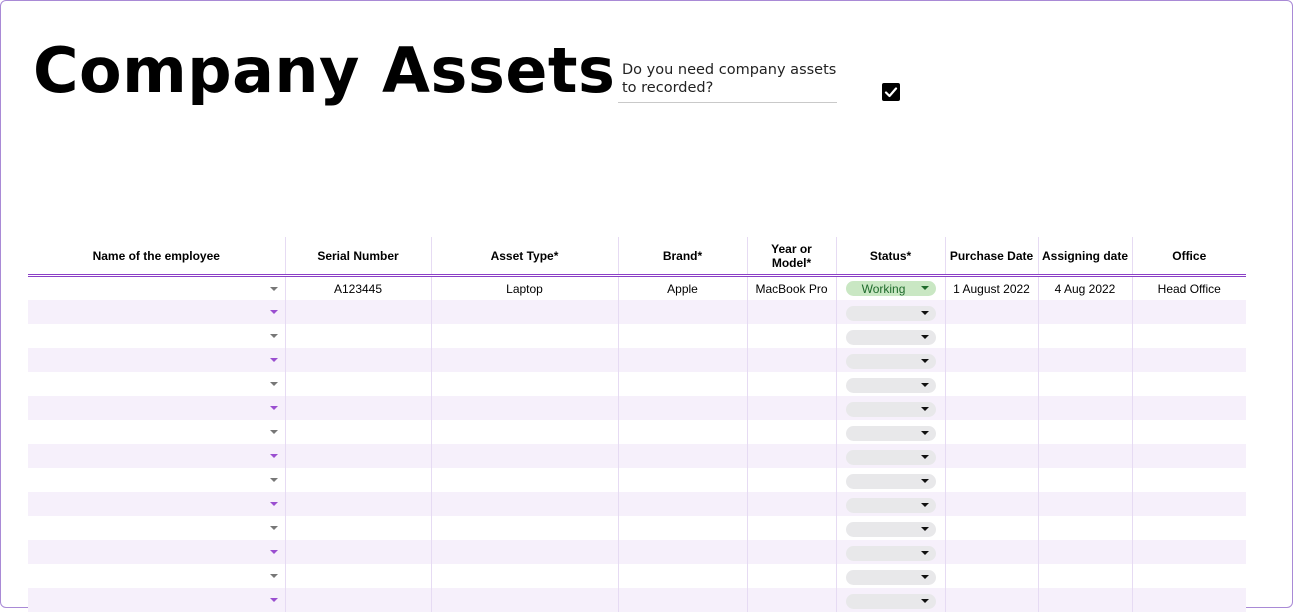  I want to click on status-dropdown: Working, so click(890, 288).